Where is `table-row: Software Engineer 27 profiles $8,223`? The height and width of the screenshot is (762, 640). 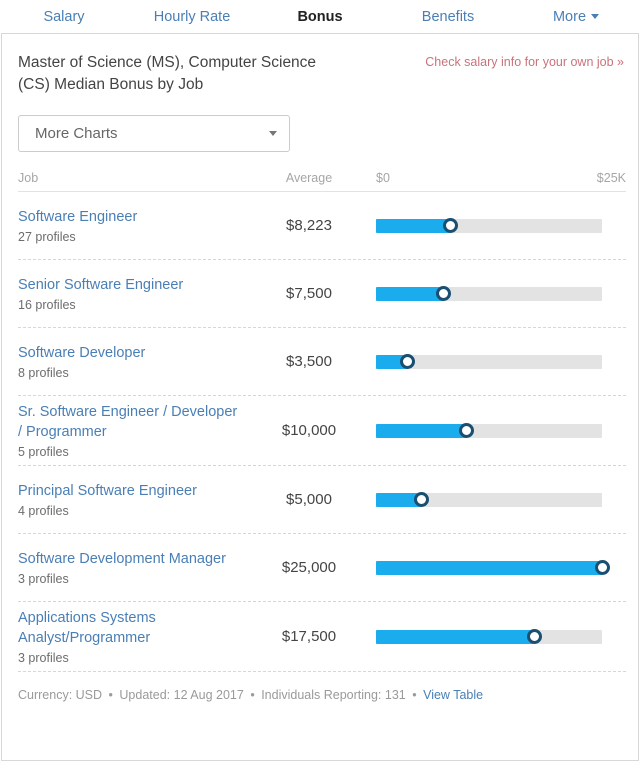
table-row: Software Engineer 27 profiles $8,223 is located at coordinates (322, 226).